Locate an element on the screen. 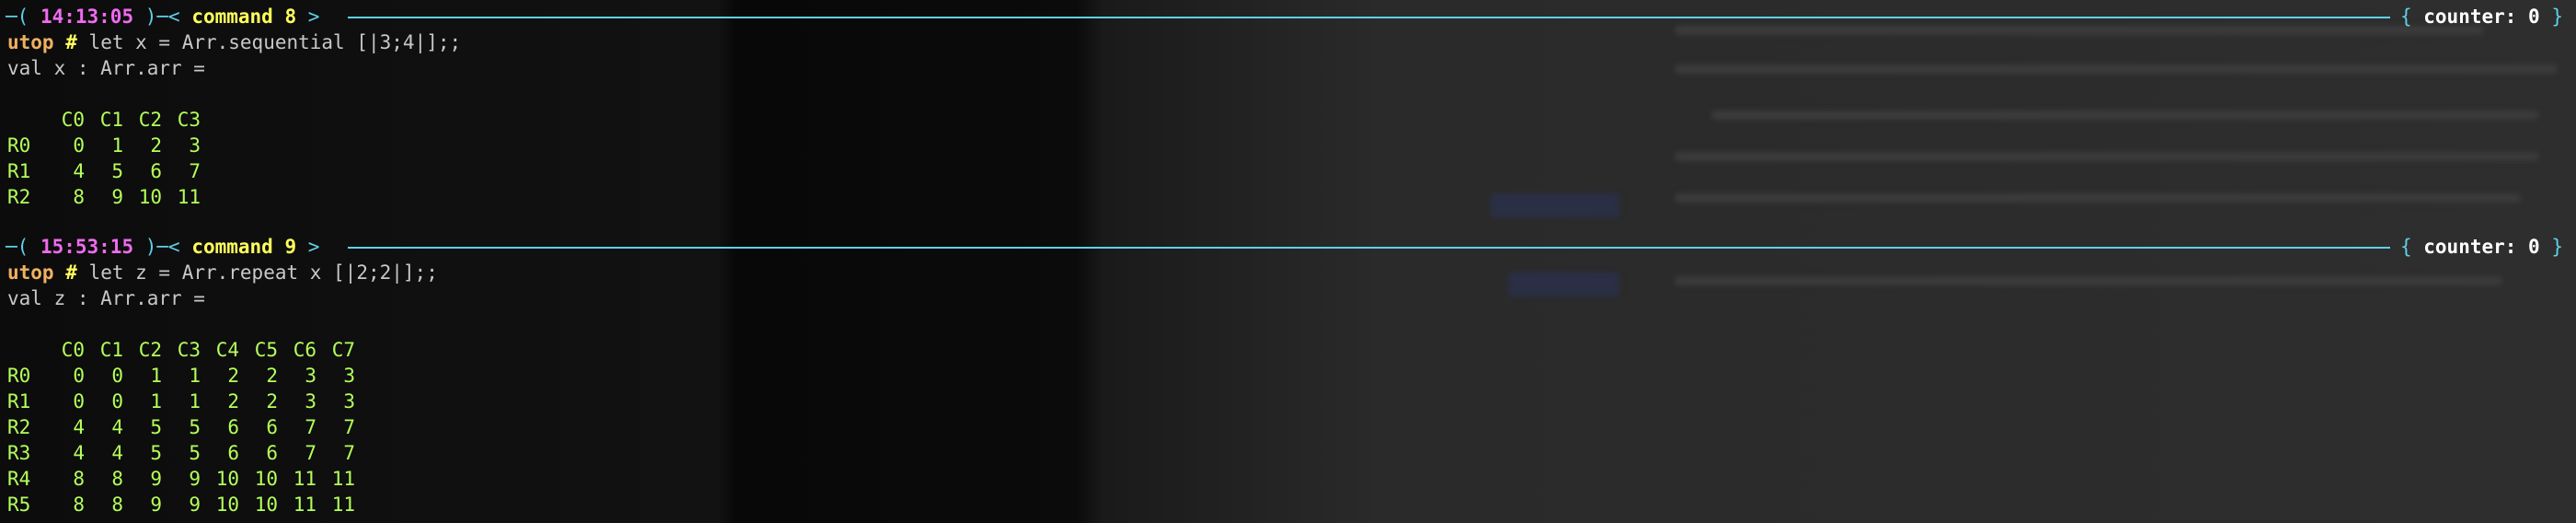 This screenshot has height=523, width=2576. row-label: R4 is located at coordinates (19, 479).